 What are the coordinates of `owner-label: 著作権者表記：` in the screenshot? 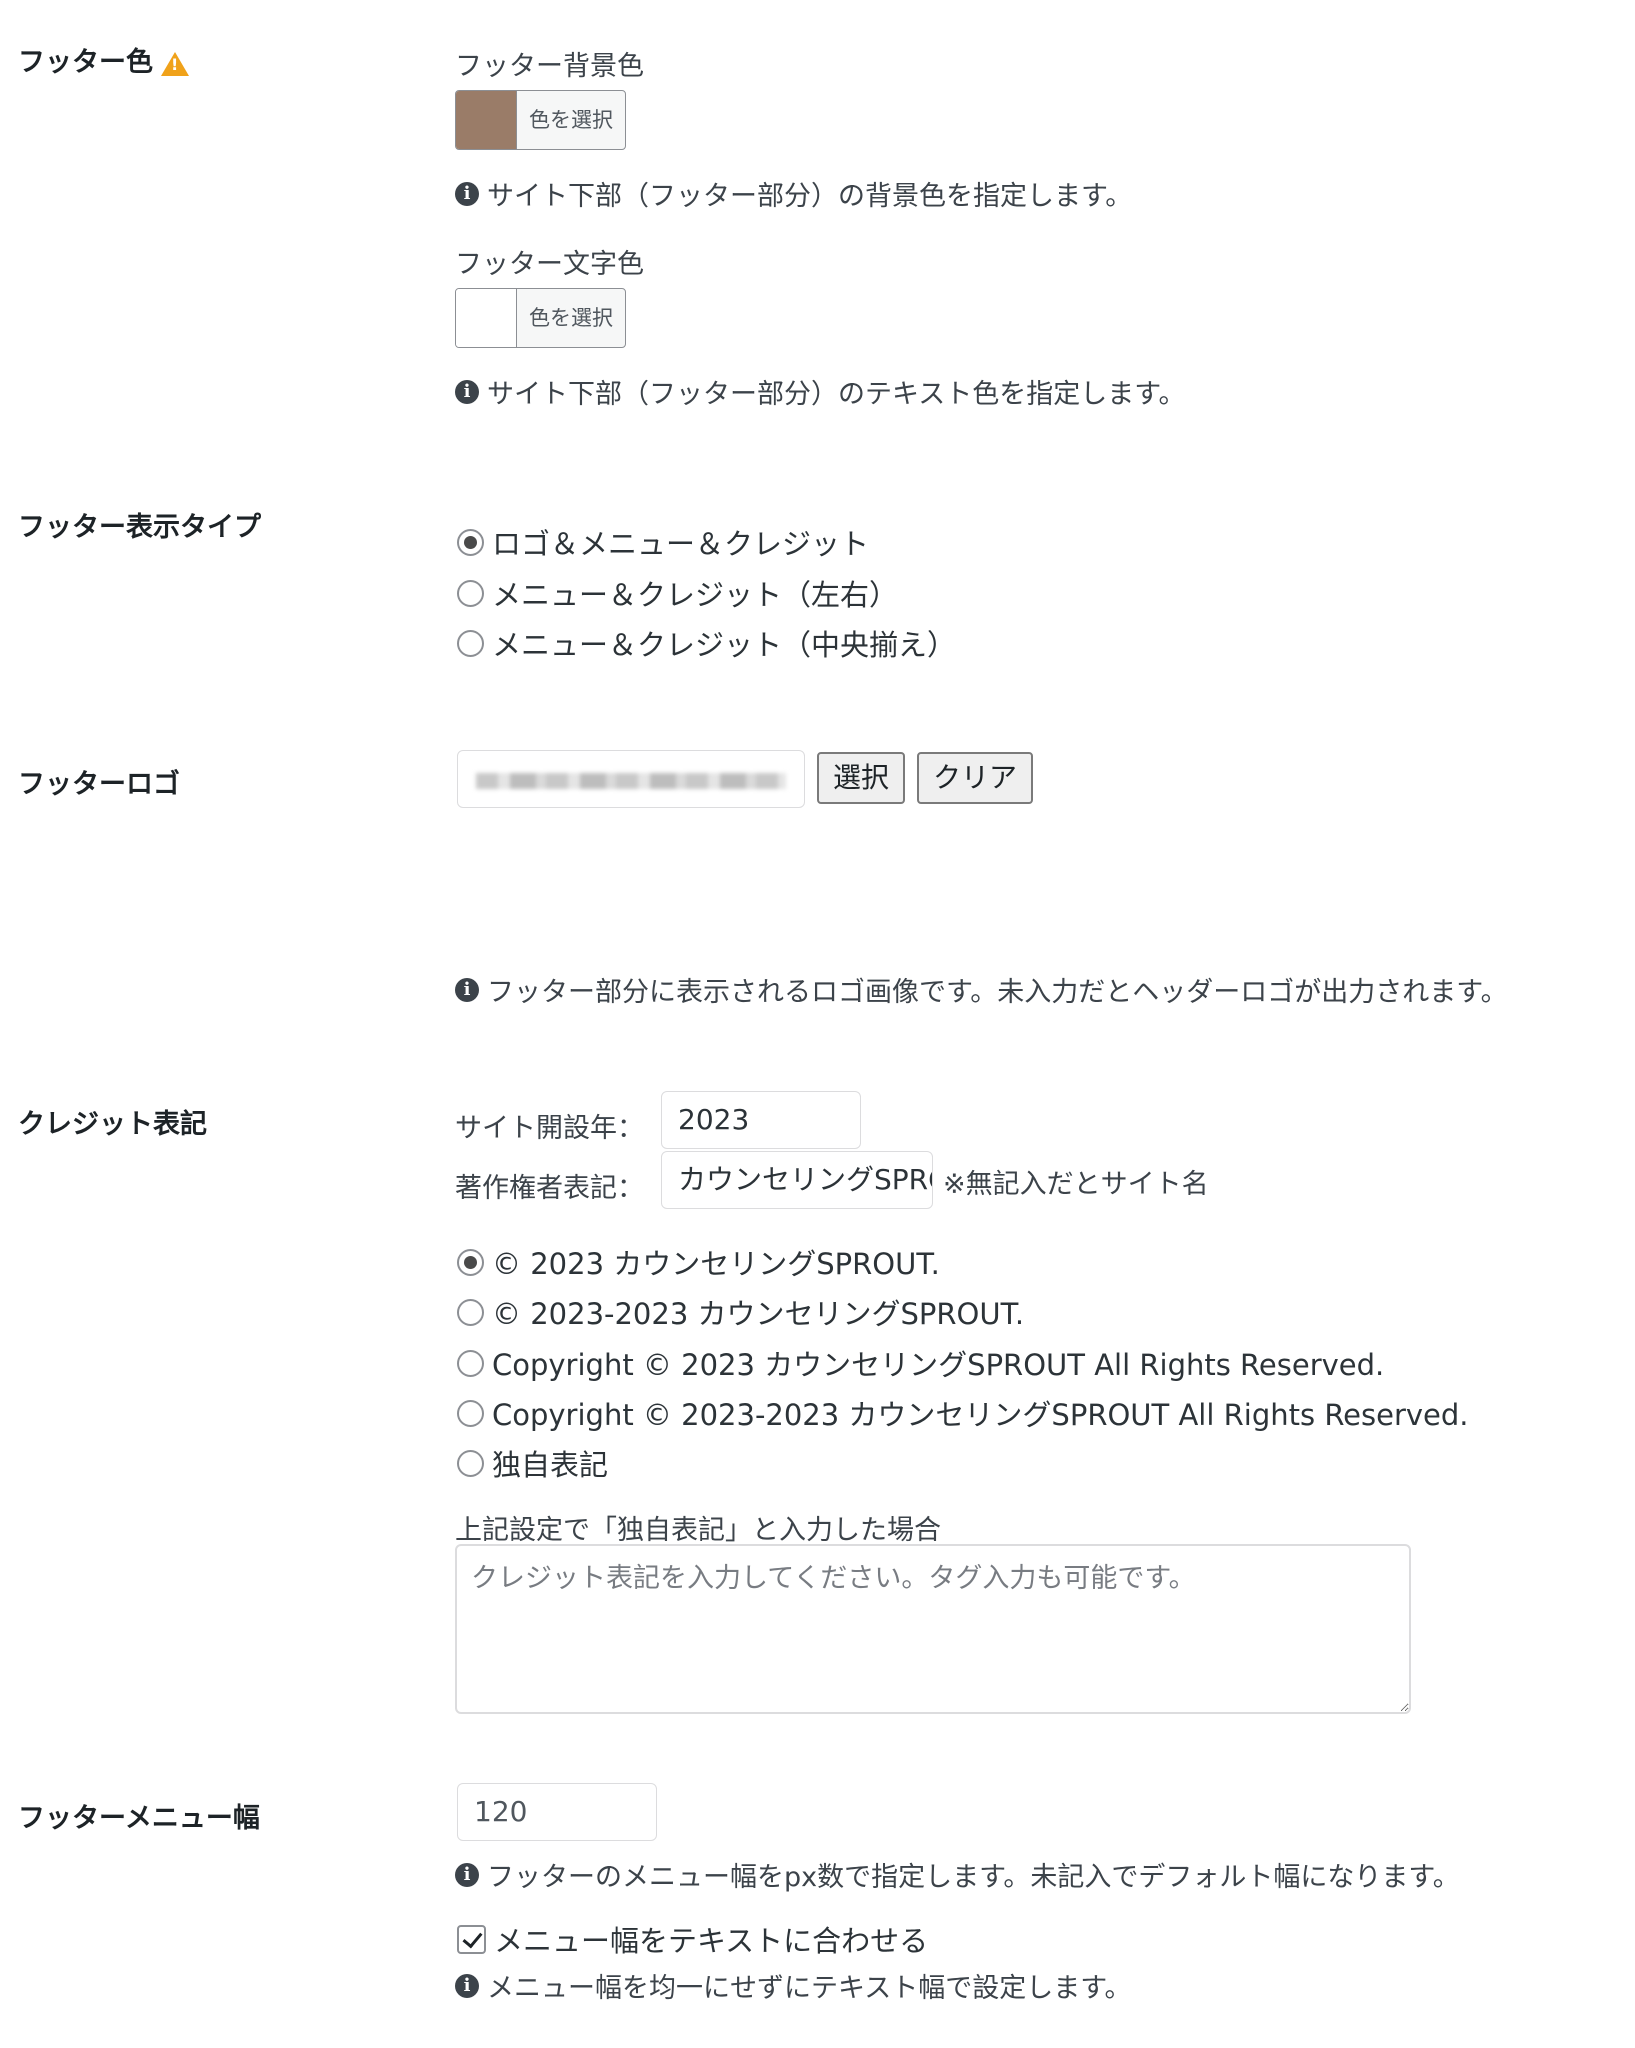 It's located at (549, 1188).